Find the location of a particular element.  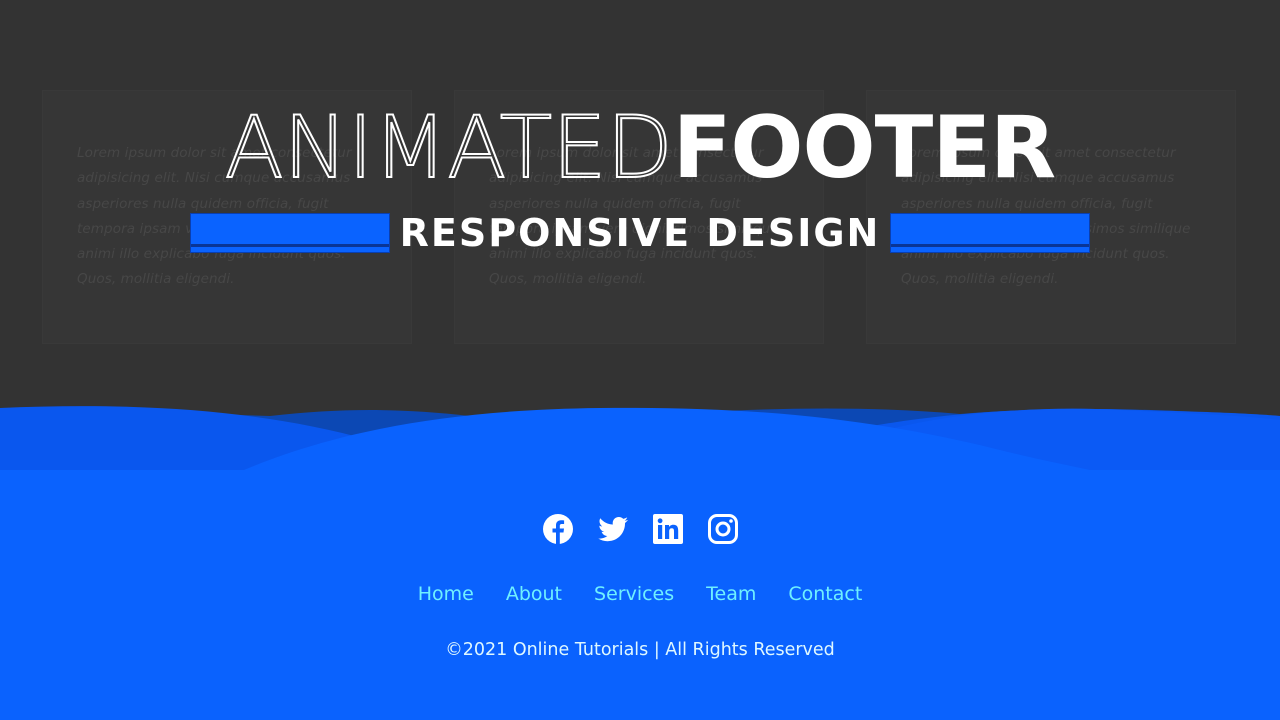

menu-link-team: Team is located at coordinates (731, 594).